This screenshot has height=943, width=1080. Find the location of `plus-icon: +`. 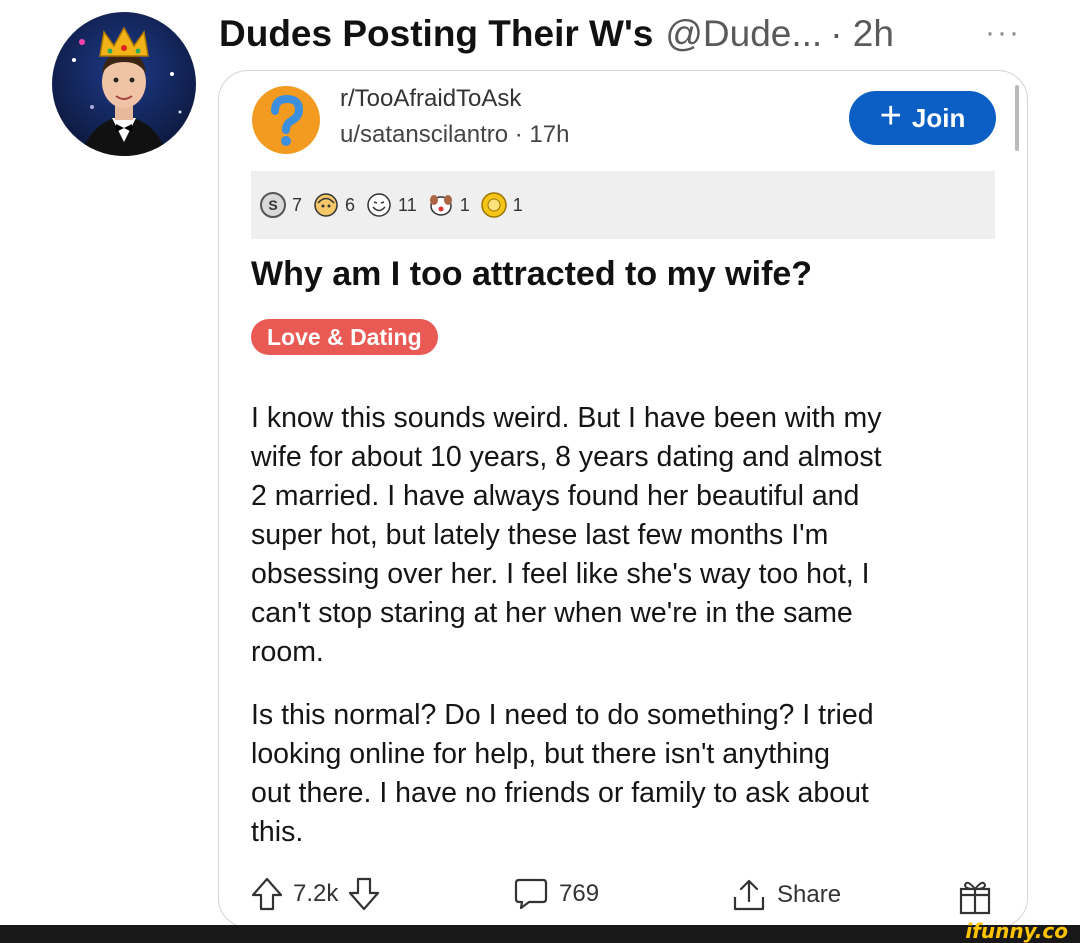

plus-icon: + is located at coordinates (890, 116).